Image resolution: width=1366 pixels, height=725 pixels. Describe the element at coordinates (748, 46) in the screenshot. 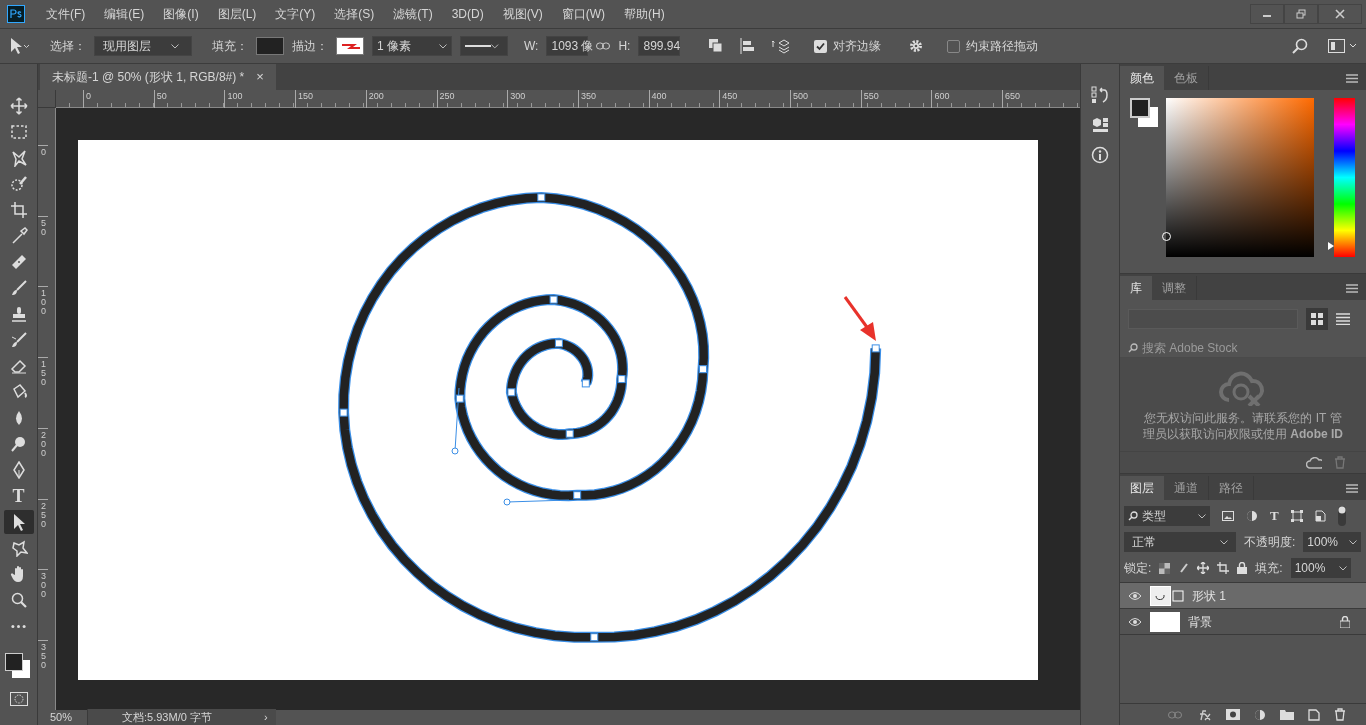

I see `path-alignment-icon` at that location.